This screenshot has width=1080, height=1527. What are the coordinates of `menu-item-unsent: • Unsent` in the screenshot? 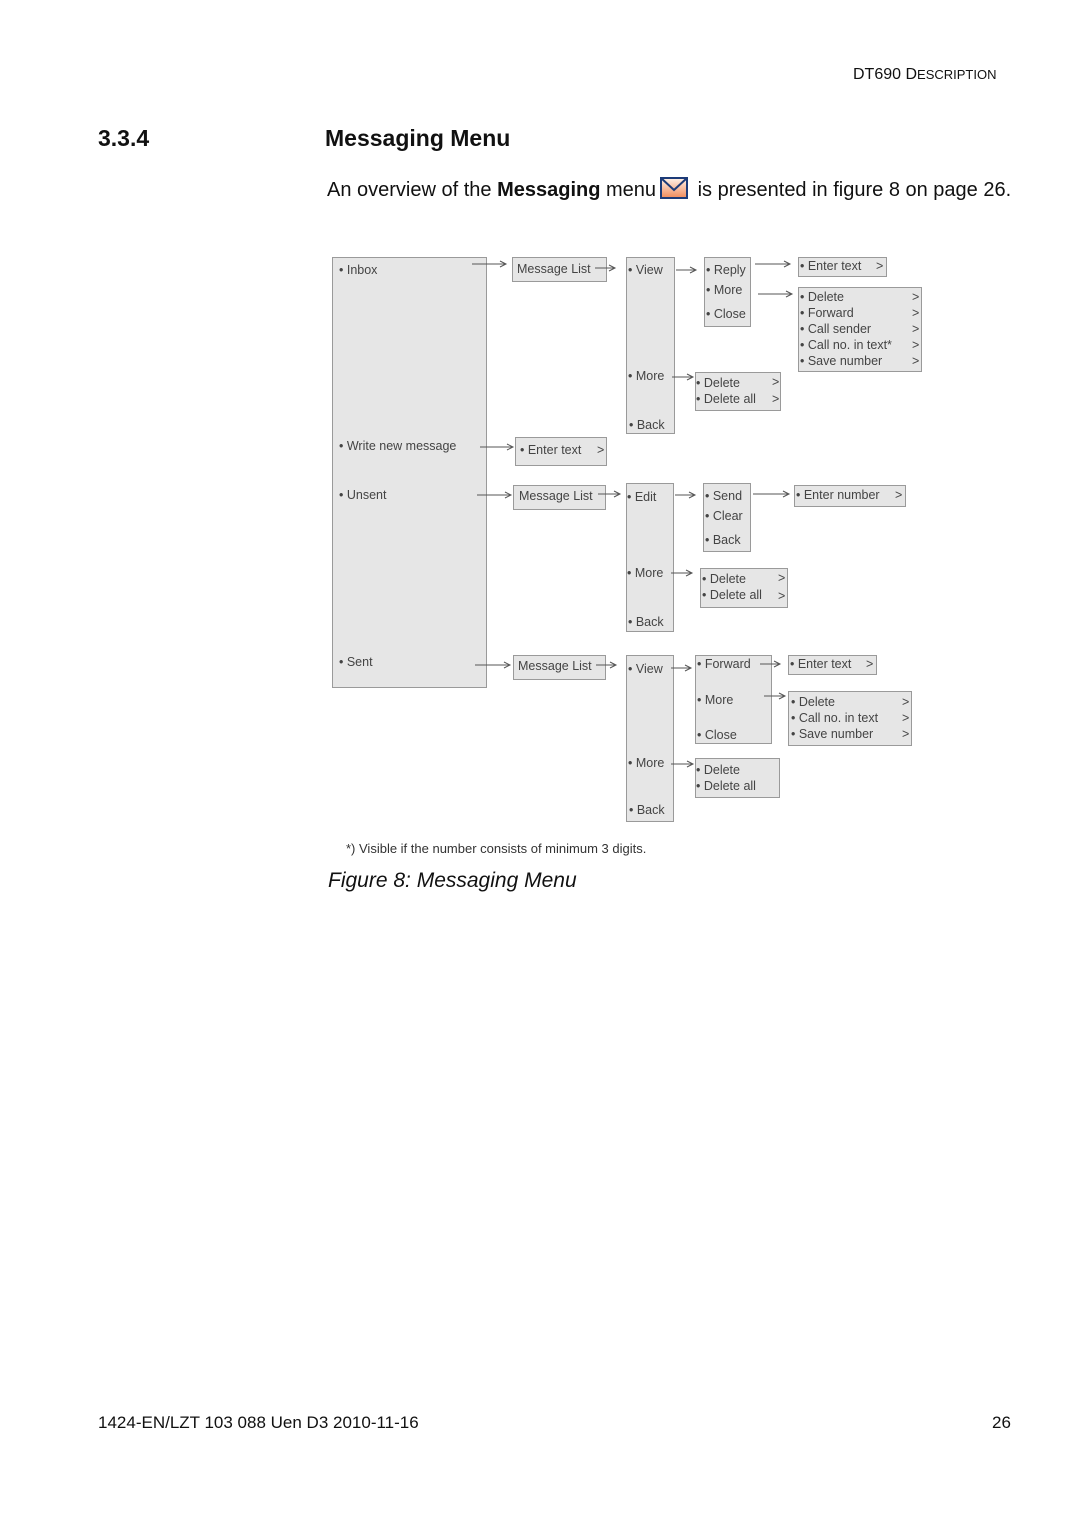 It's located at (363, 495).